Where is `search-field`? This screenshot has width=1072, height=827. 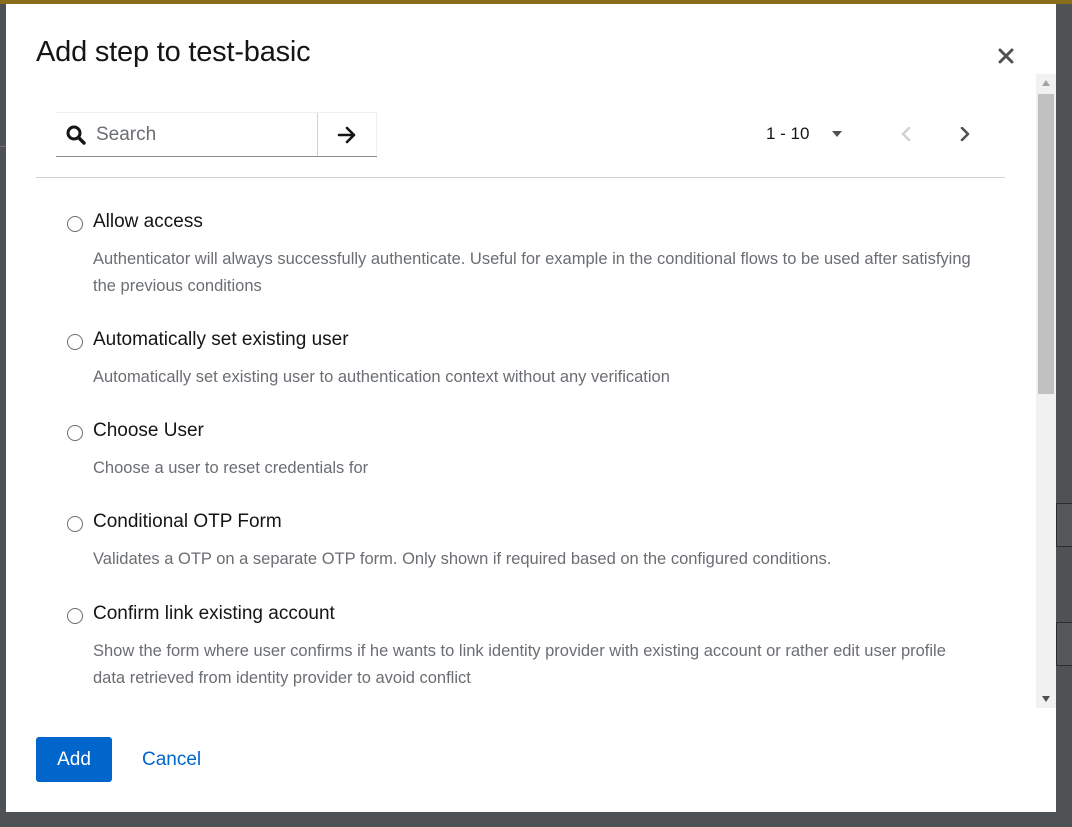
search-field is located at coordinates (186, 134).